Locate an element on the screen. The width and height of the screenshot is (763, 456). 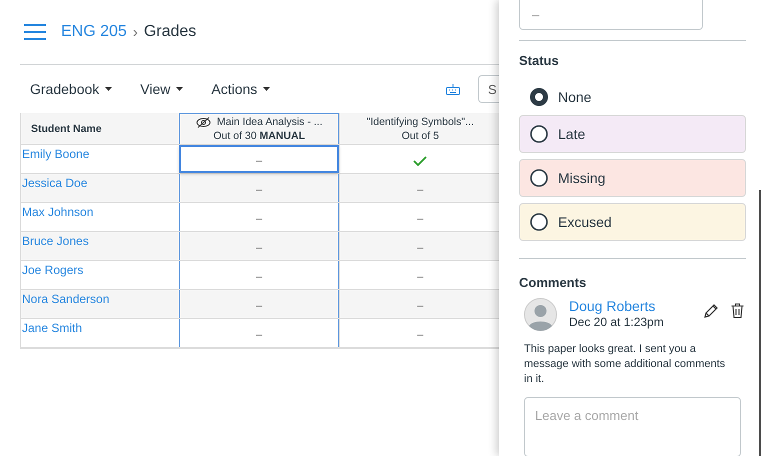
status-option: Excused is located at coordinates (632, 222).